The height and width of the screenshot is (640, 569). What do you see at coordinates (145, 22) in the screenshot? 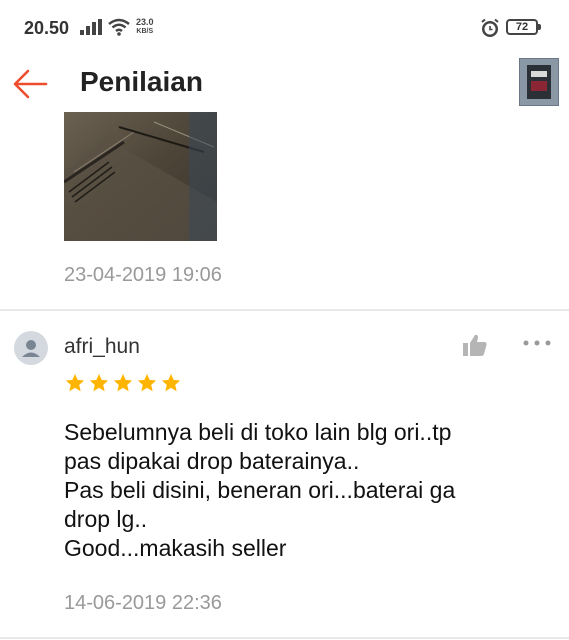
I see `network-speed-value: 23.0` at bounding box center [145, 22].